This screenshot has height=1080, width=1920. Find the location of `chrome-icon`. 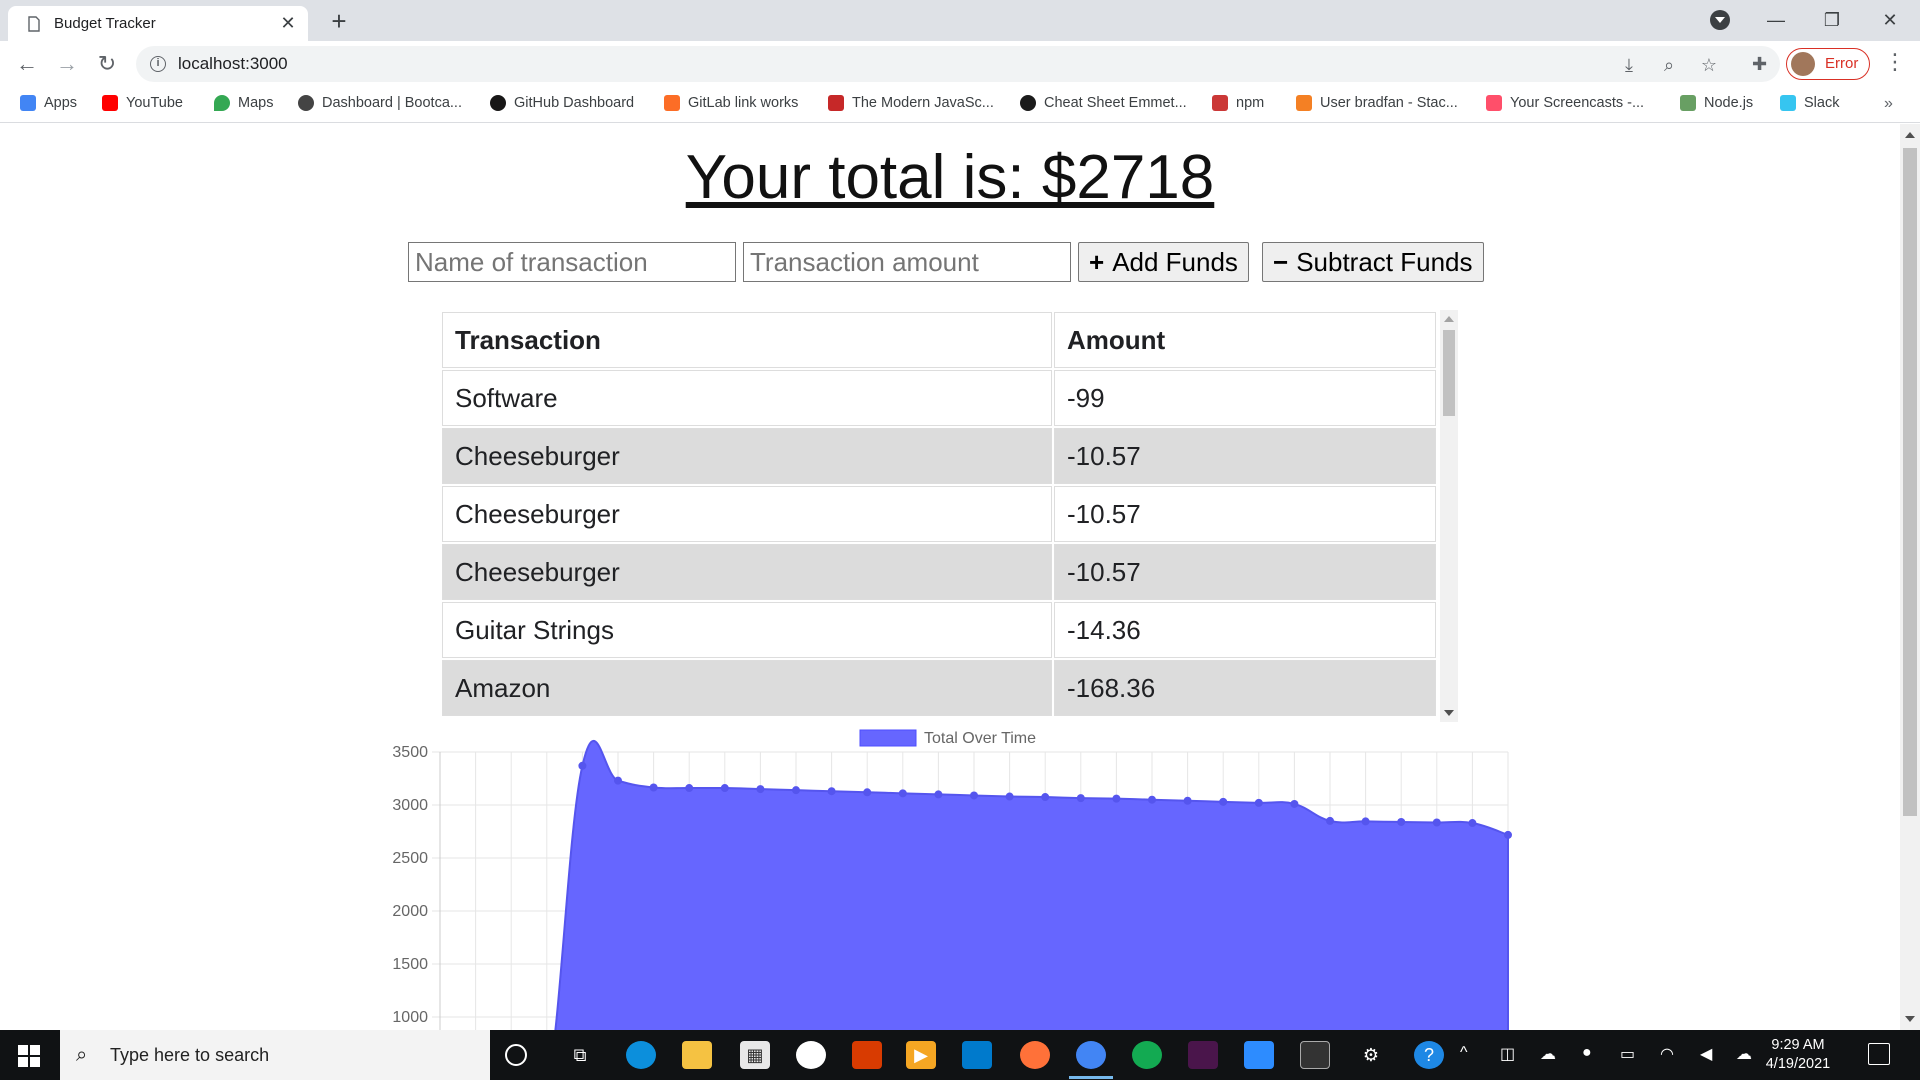

chrome-icon is located at coordinates (1091, 1055).